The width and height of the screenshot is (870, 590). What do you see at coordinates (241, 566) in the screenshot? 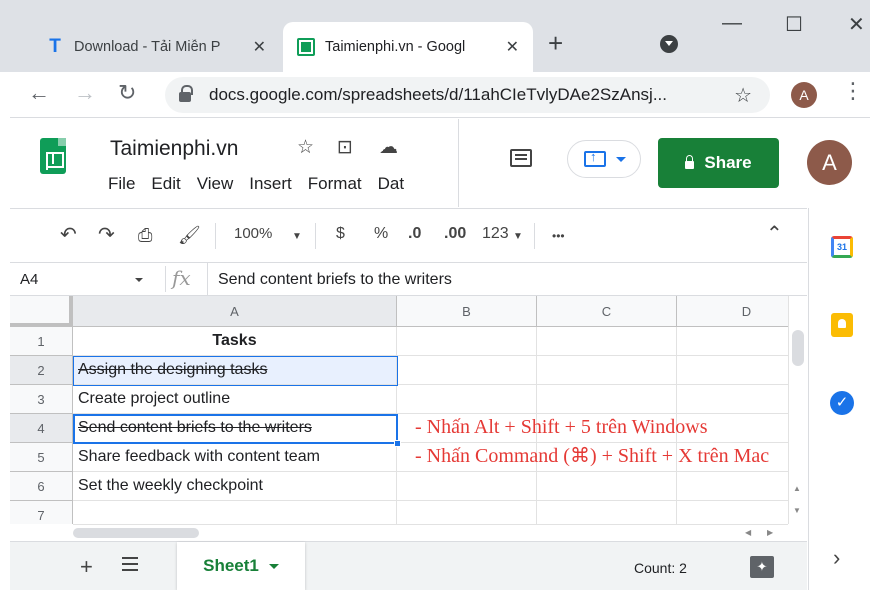
I see `sheet-tab-sheet1: Sheet1` at bounding box center [241, 566].